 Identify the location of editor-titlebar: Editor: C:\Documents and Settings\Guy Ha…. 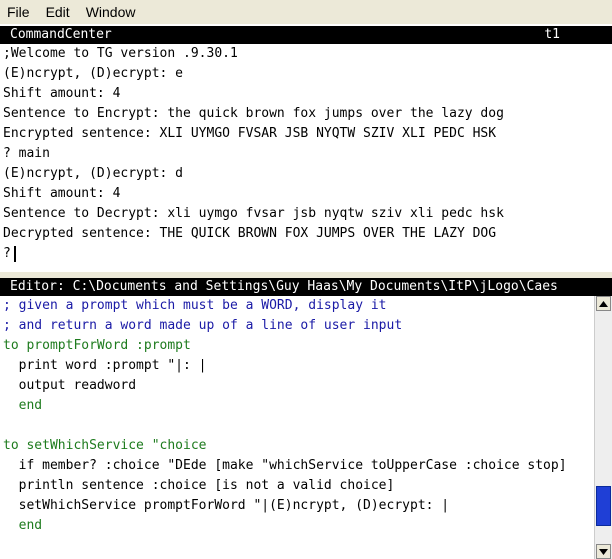
(306, 287).